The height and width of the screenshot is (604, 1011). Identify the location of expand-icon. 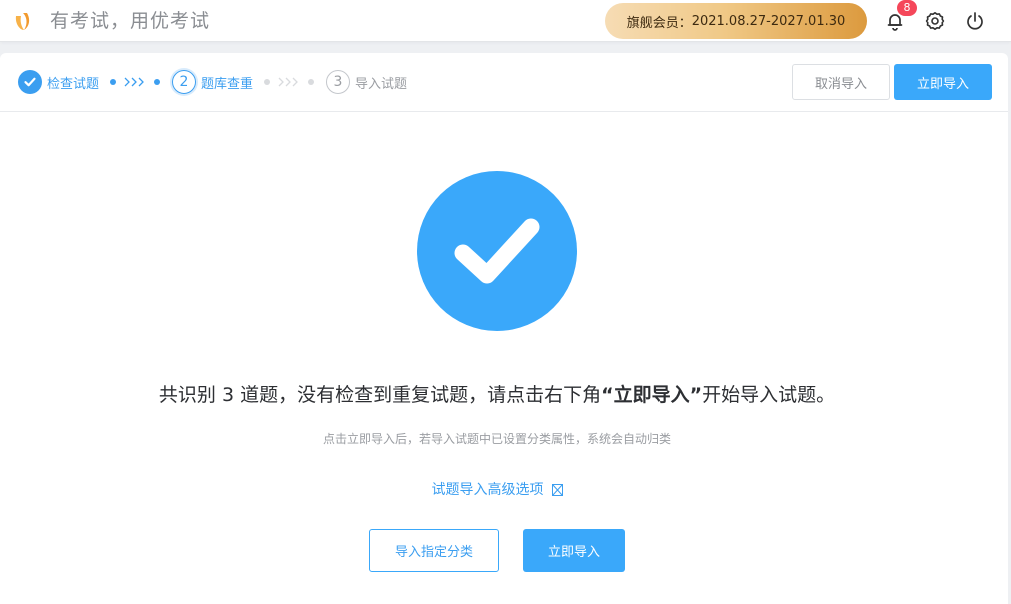
(557, 490).